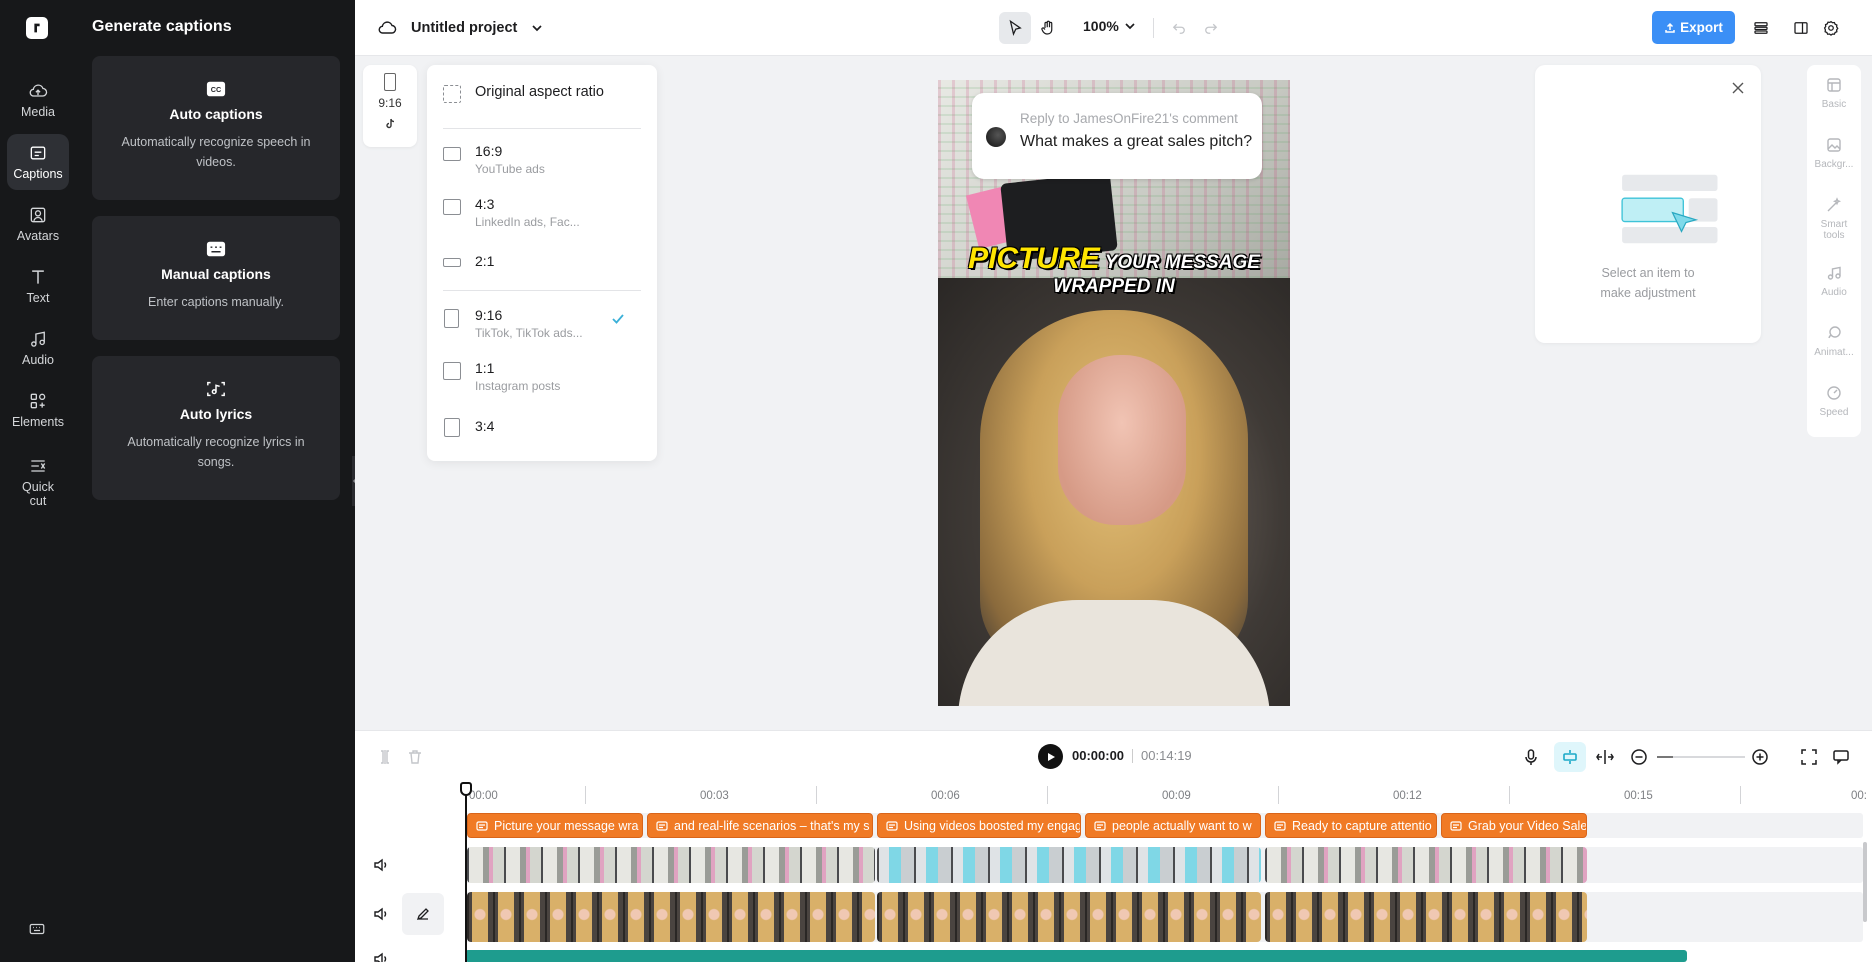 The height and width of the screenshot is (962, 1872). I want to click on comment-reply-label: Reply to JamesOnFire21's comment, so click(1129, 118).